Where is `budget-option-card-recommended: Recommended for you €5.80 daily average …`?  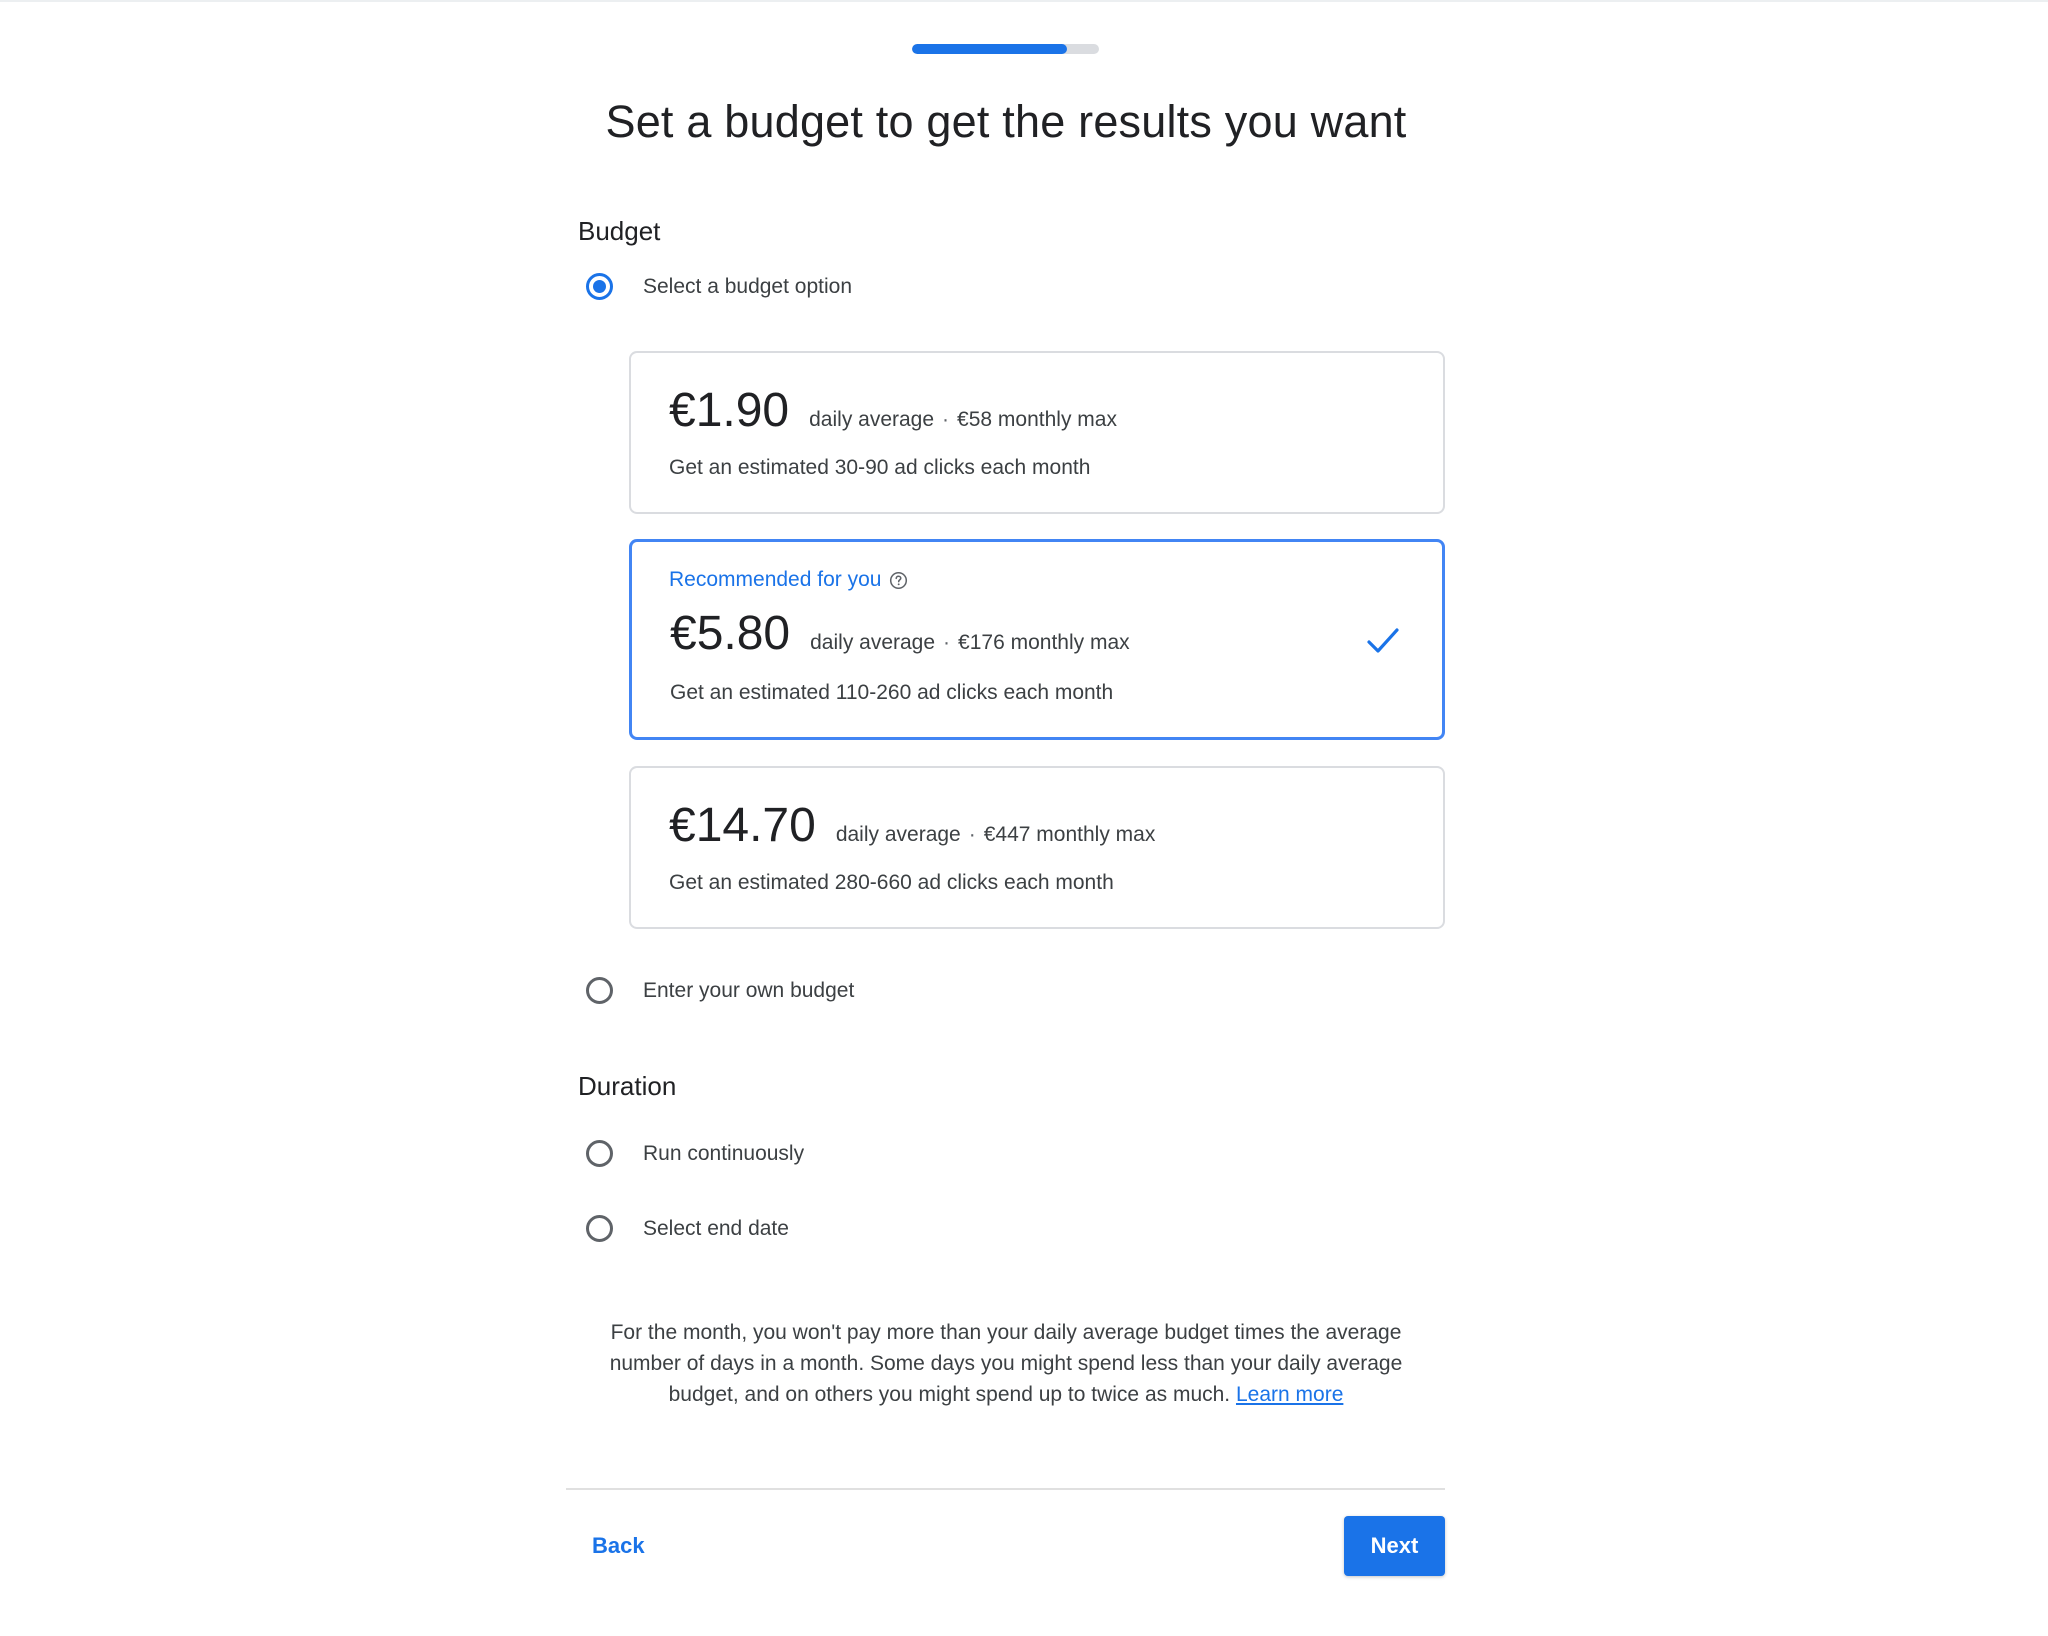
budget-option-card-recommended: Recommended for you €5.80 daily average … is located at coordinates (1037, 639).